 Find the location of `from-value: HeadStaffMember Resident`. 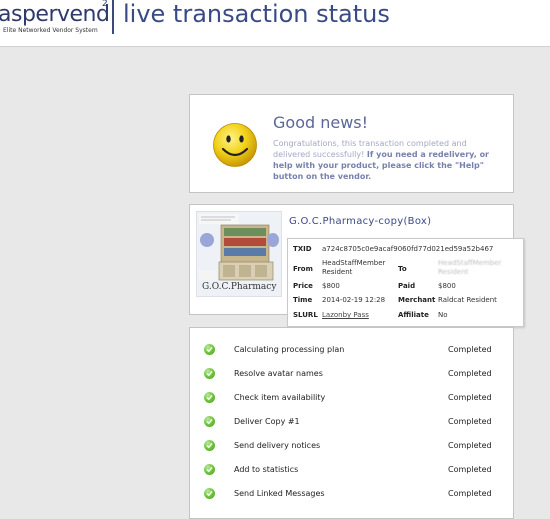

from-value: HeadStaffMember Resident is located at coordinates (354, 267).